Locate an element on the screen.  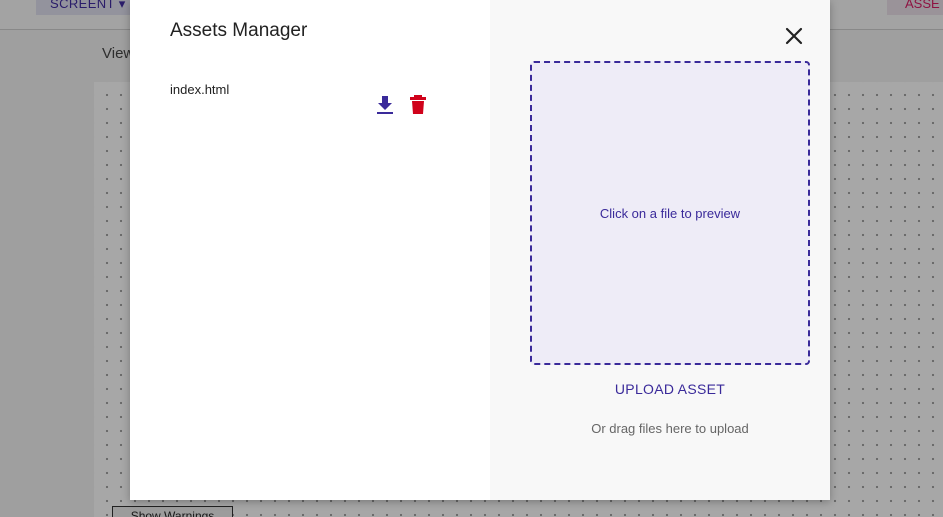
preview-placeholder-text: Click on a file to preview is located at coordinates (670, 213).